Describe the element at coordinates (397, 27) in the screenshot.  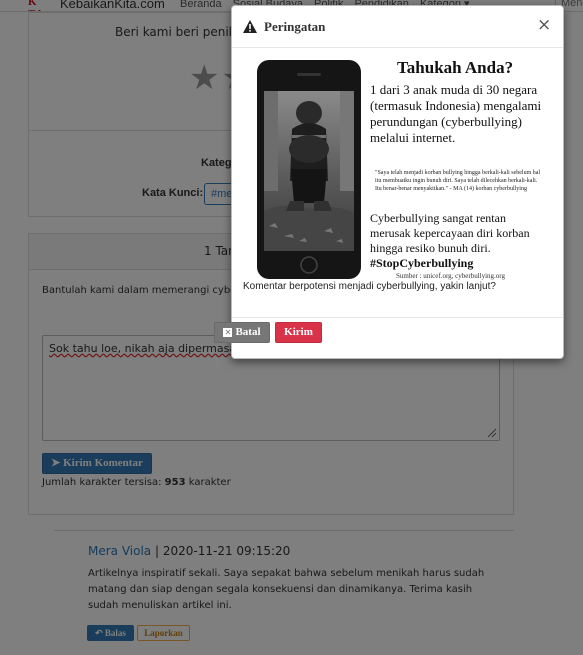
I see `modal-header: Peringatan ×` at that location.